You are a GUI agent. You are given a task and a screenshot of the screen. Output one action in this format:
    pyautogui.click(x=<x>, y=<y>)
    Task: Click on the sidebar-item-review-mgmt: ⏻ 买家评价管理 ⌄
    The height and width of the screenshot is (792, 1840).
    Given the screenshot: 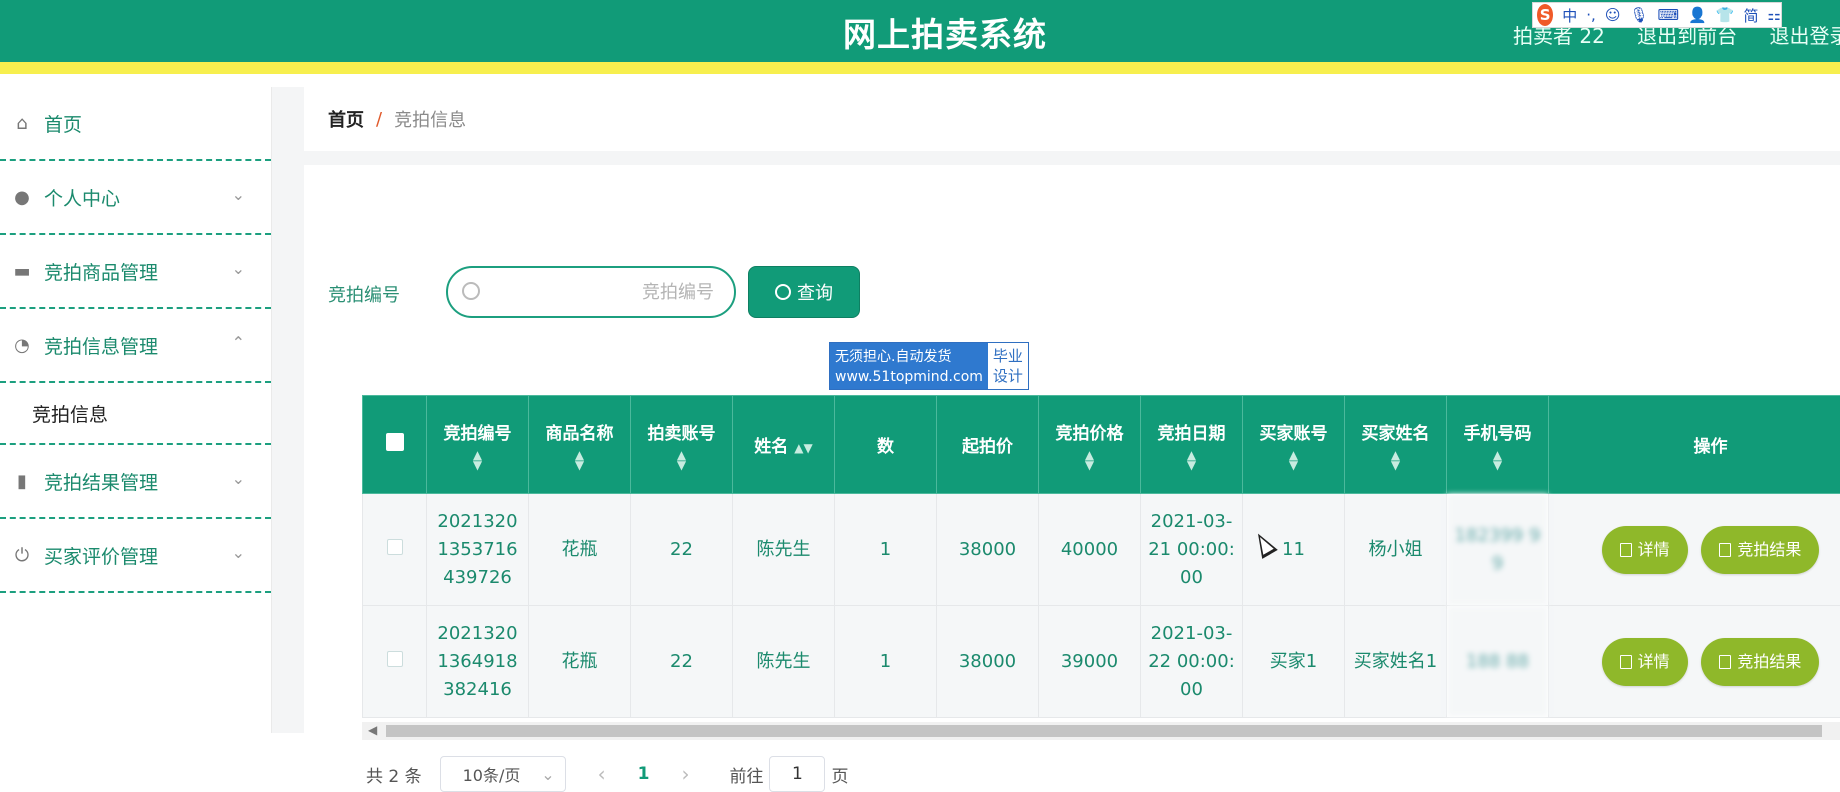 What is the action you would take?
    pyautogui.click(x=135, y=556)
    